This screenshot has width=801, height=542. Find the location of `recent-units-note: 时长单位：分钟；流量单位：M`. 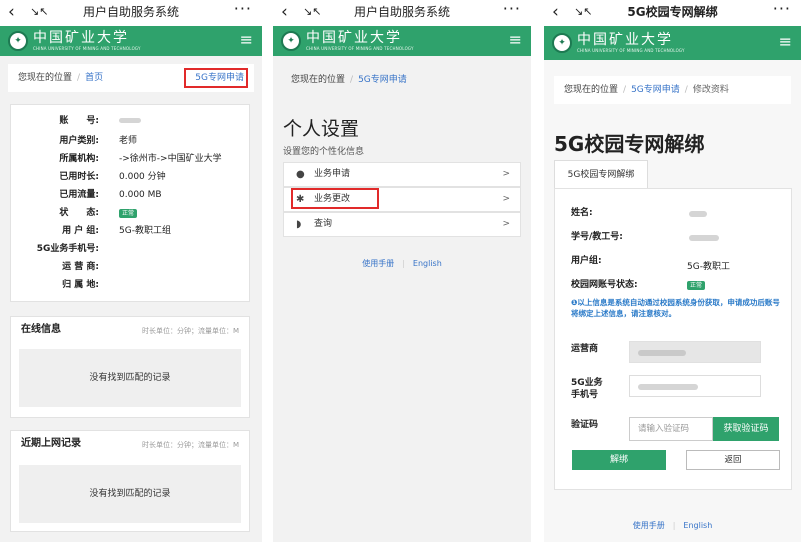

recent-units-note: 时长单位：分钟；流量单位：M is located at coordinates (190, 445).